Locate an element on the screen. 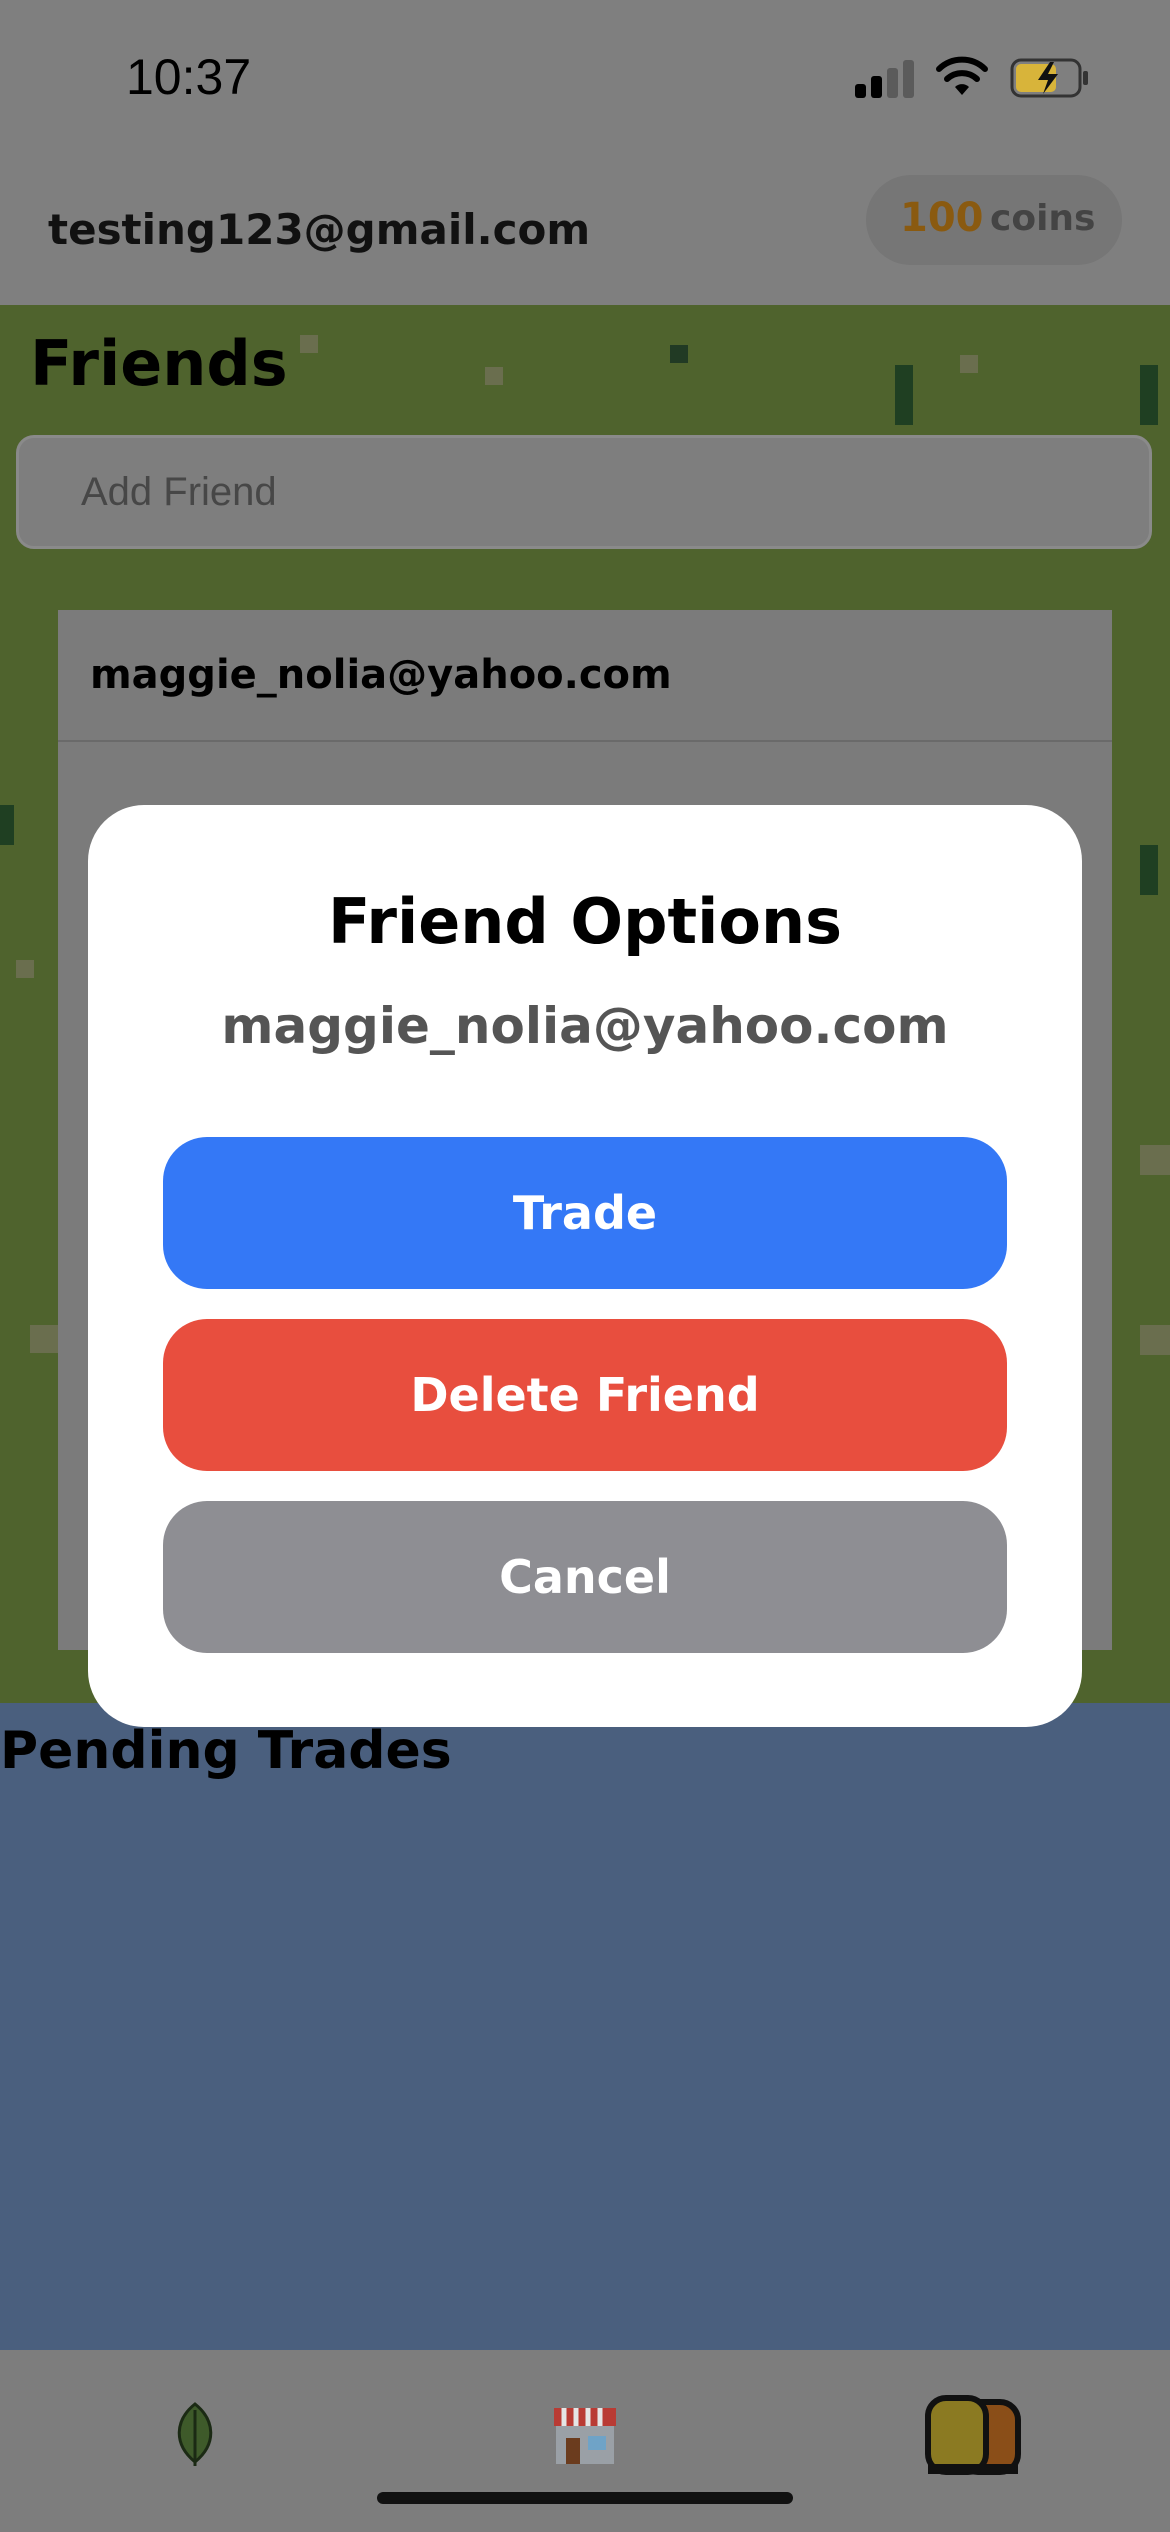 Image resolution: width=1170 pixels, height=2532 pixels. tab-garden is located at coordinates (195, 2435).